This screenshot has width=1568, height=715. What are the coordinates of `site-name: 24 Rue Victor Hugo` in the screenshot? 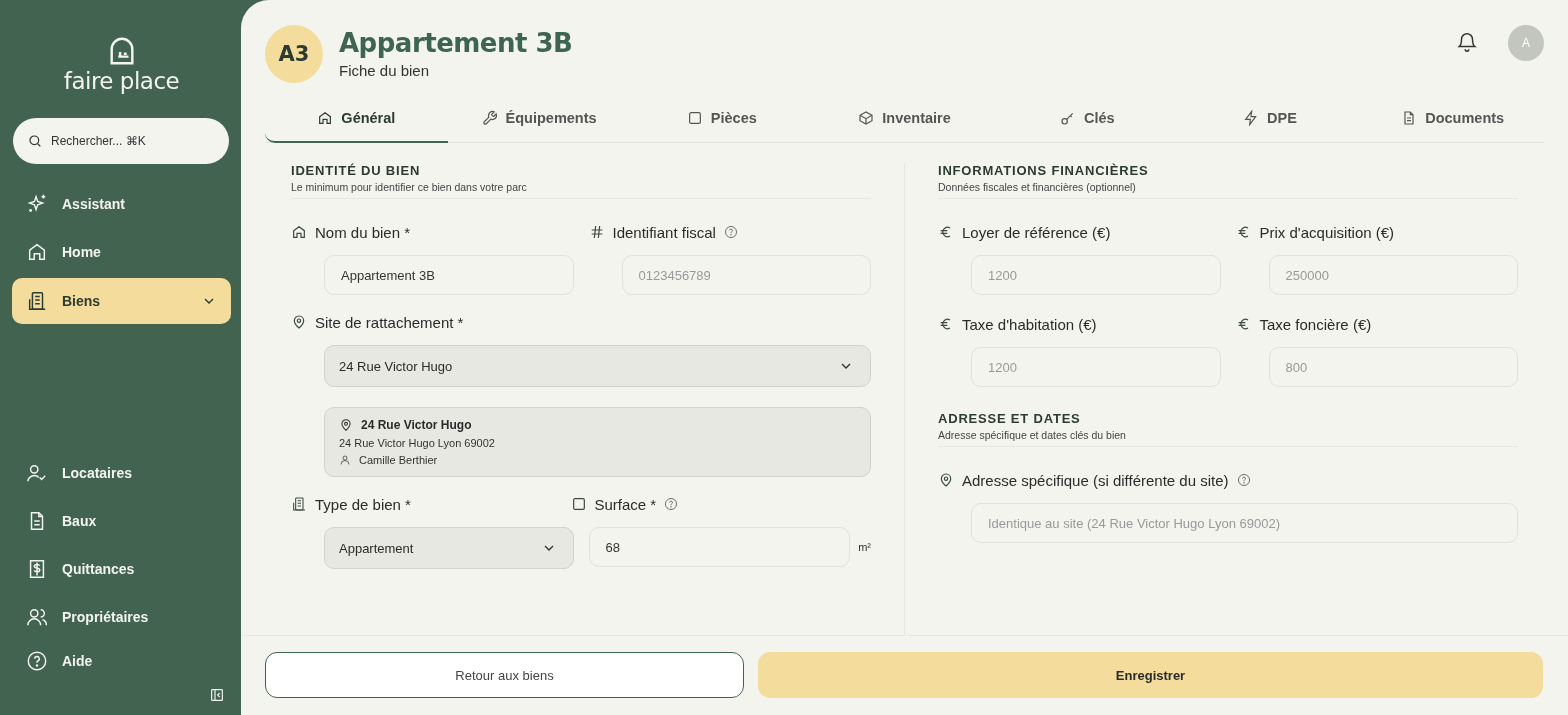 It's located at (416, 425).